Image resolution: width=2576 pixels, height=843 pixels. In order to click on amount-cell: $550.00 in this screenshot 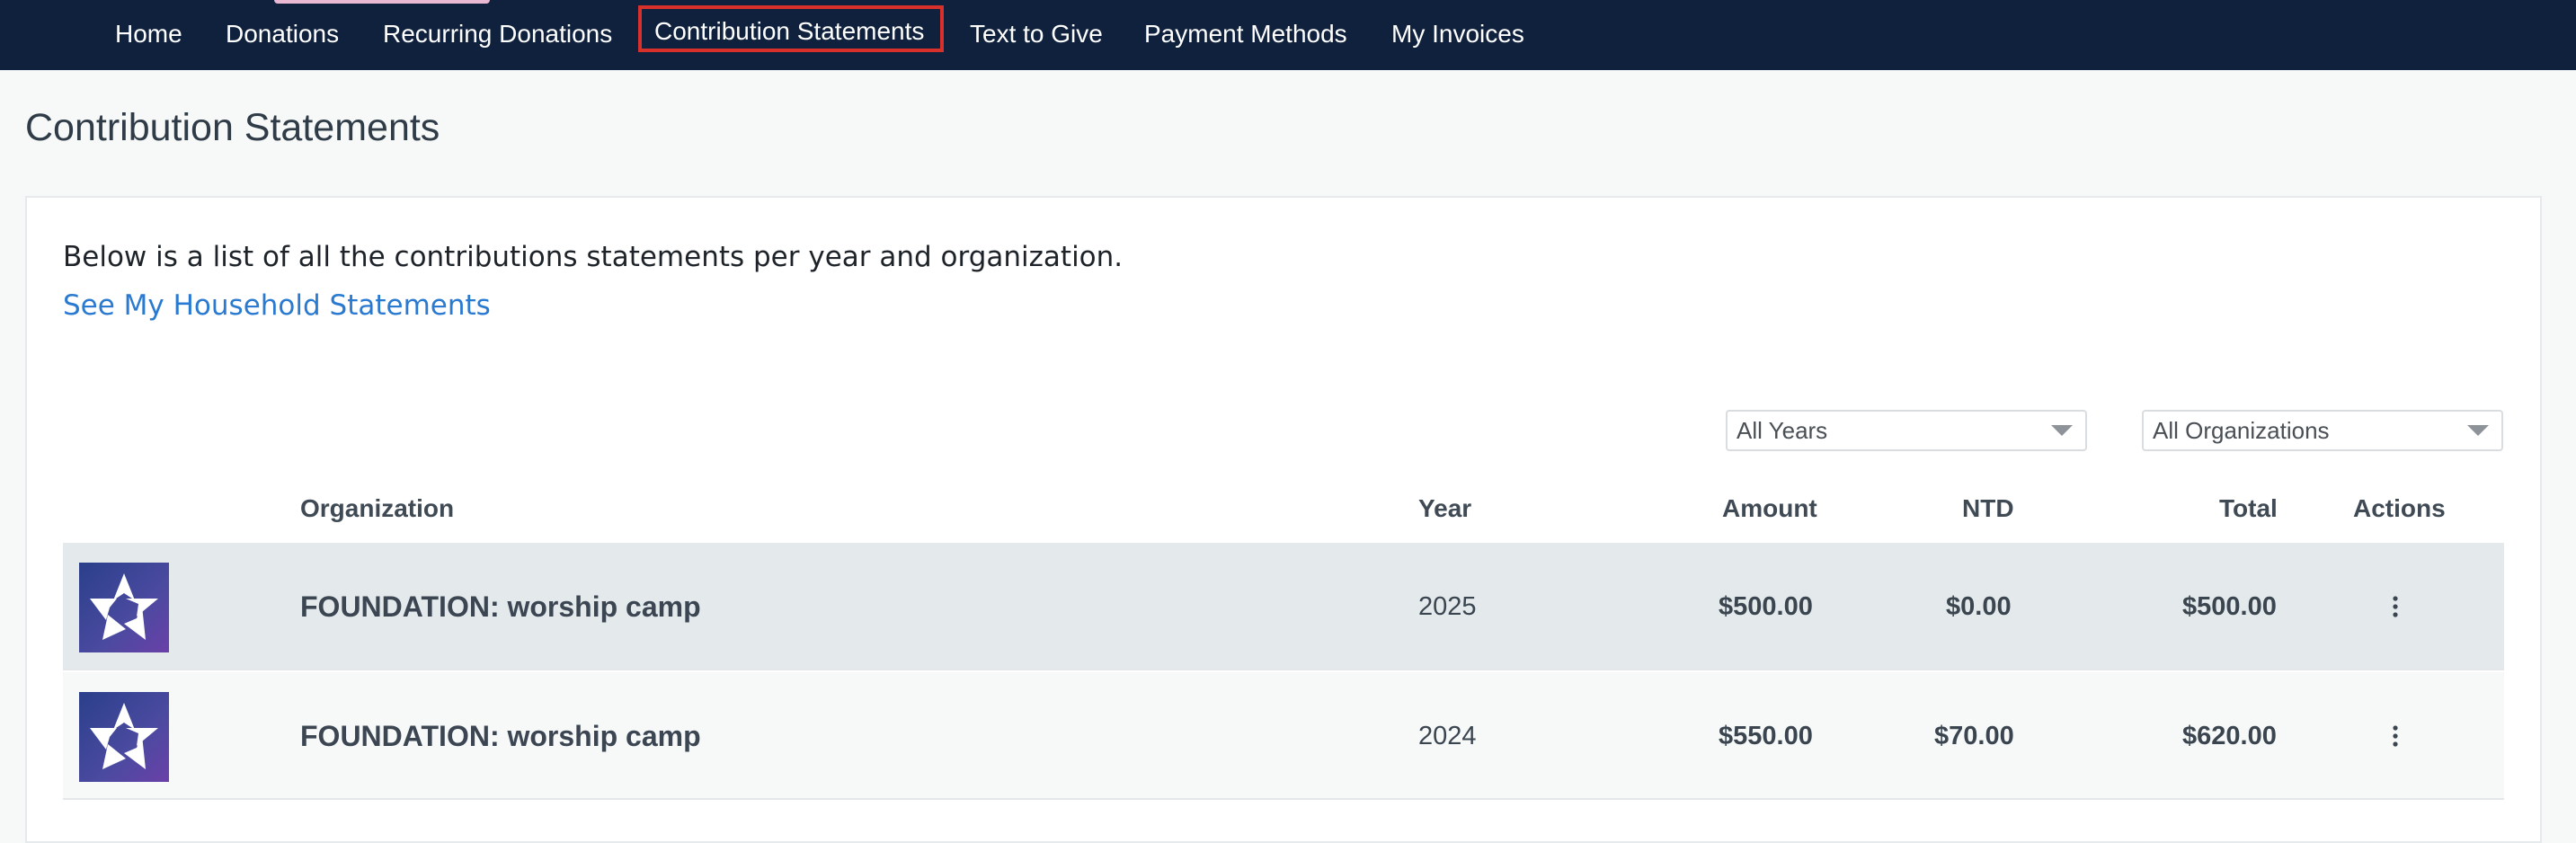, I will do `click(1766, 736)`.